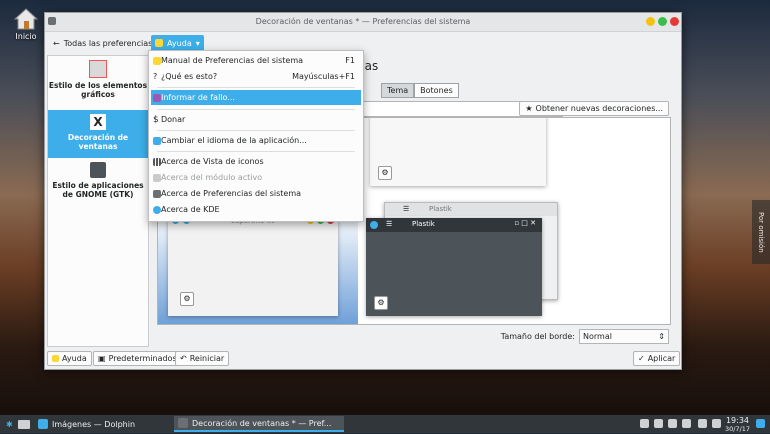 This screenshot has width=770, height=434. Describe the element at coordinates (43, 424) in the screenshot. I see `dolphin-icon` at that location.